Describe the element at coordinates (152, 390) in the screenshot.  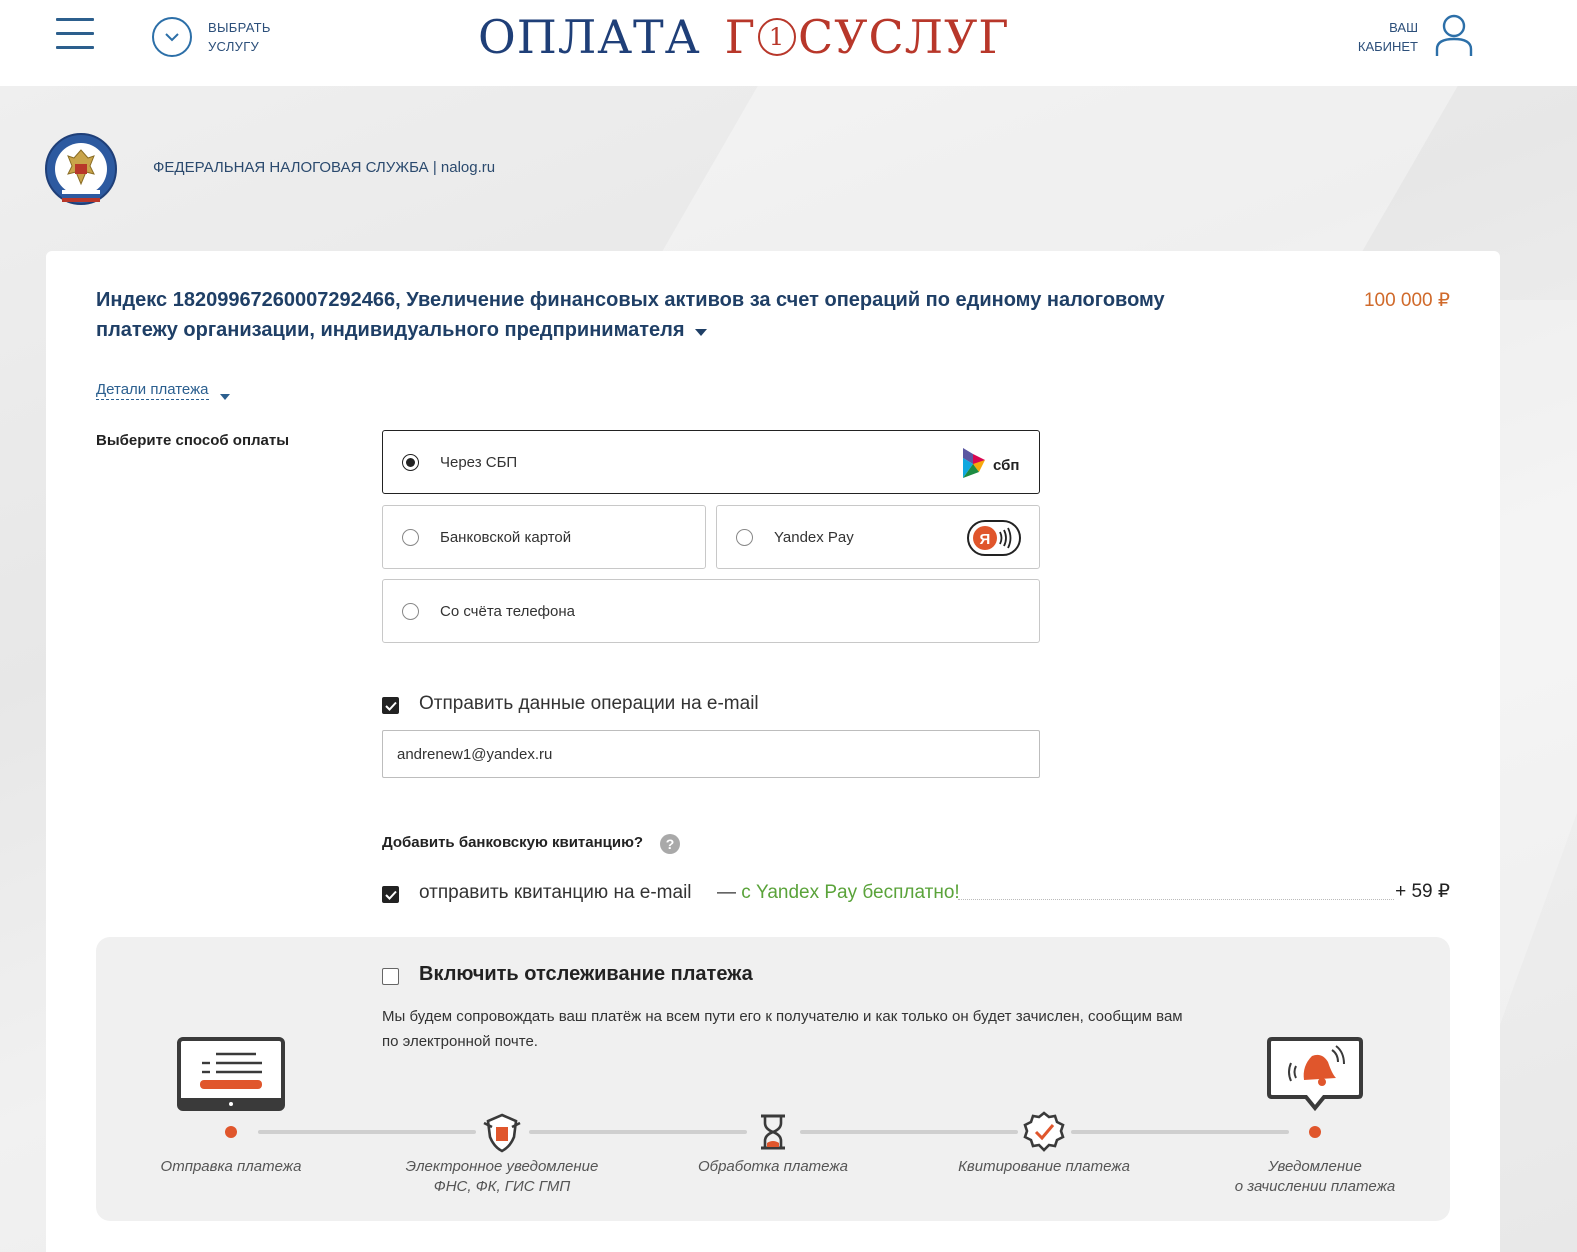
I see `payment-details-link: Детали платежа` at that location.